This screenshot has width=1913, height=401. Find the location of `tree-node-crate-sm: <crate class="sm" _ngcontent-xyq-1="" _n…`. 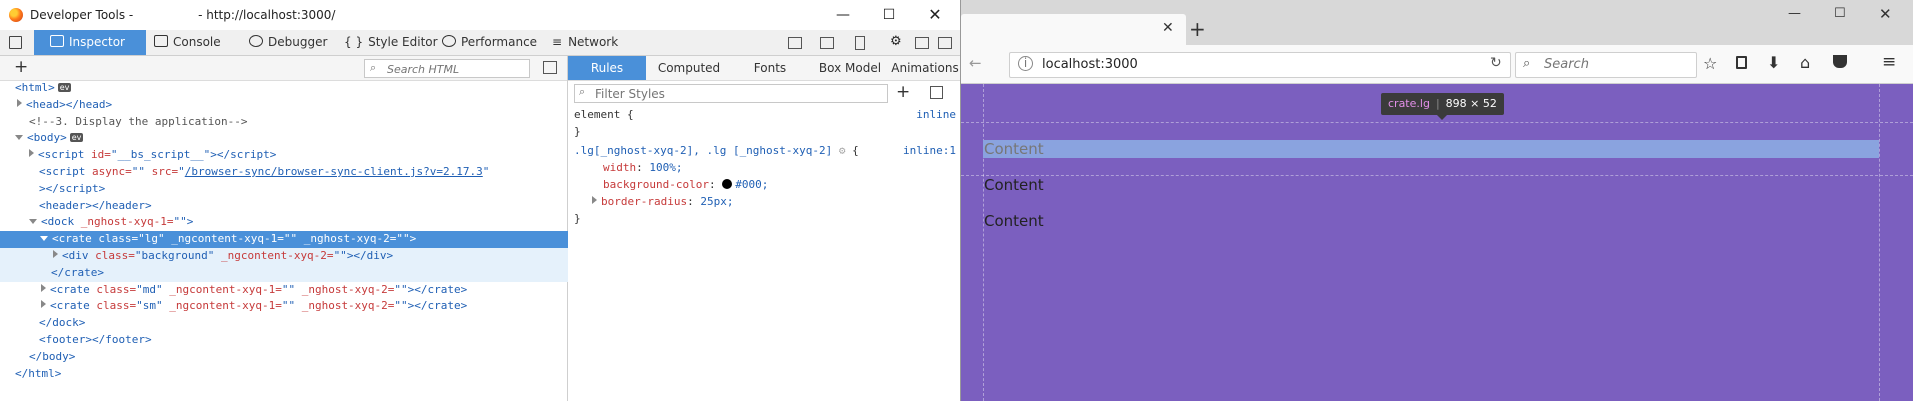

tree-node-crate-sm: <crate class="sm" _ngcontent-xyq-1="" _n… is located at coordinates (304, 306).